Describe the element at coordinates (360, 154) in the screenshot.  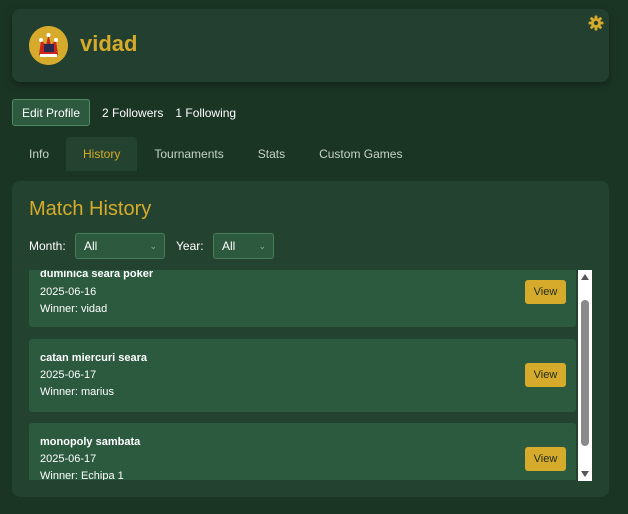
I see `tab-custom-games: Custom Games` at that location.